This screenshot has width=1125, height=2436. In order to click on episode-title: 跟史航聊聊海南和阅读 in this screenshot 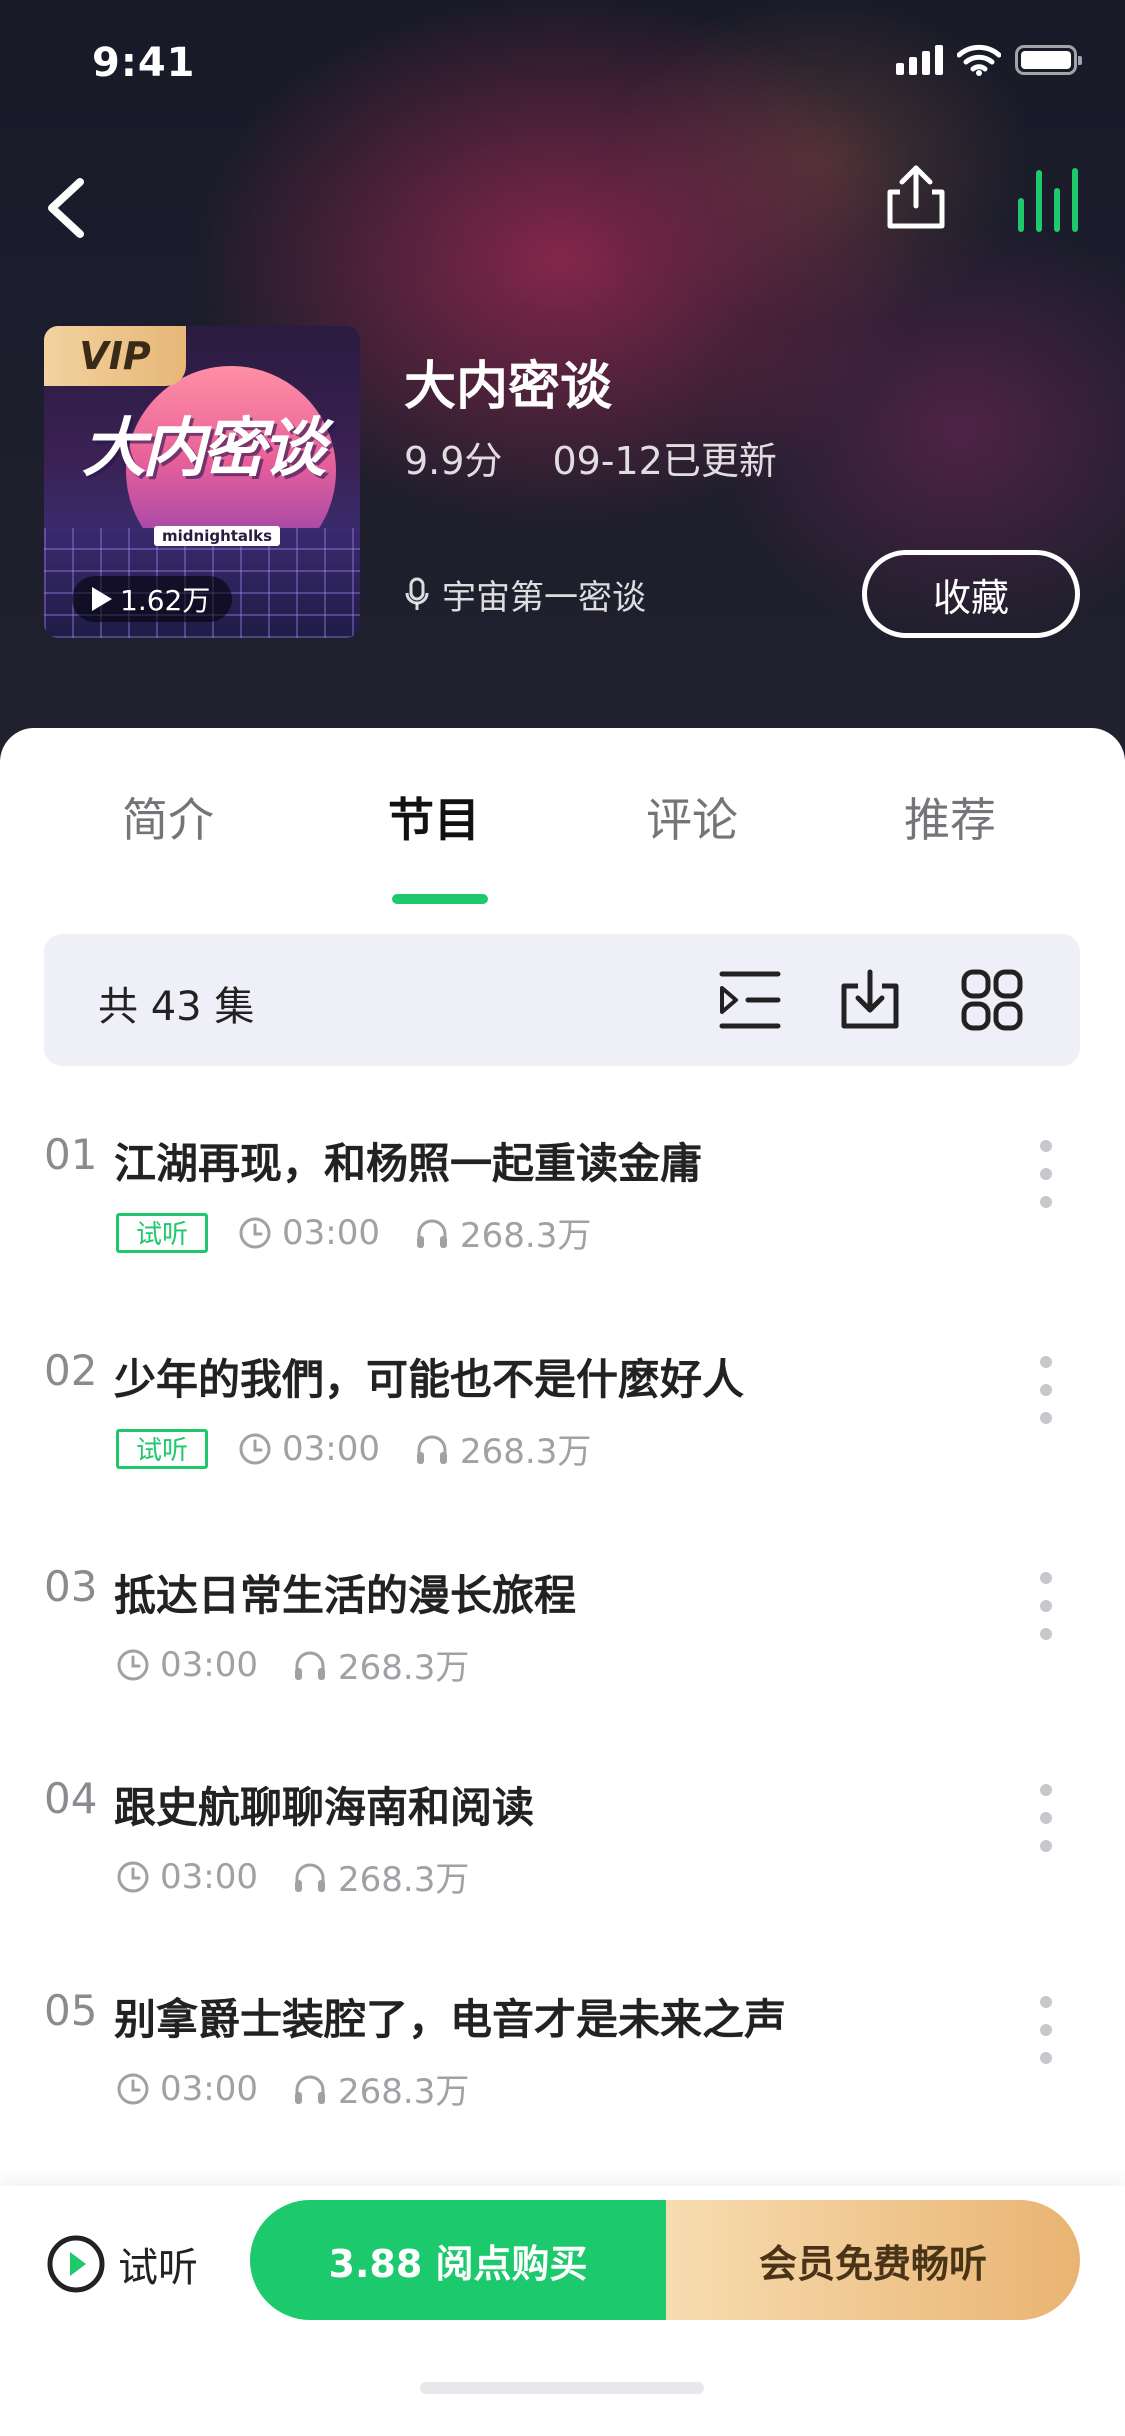, I will do `click(324, 1804)`.